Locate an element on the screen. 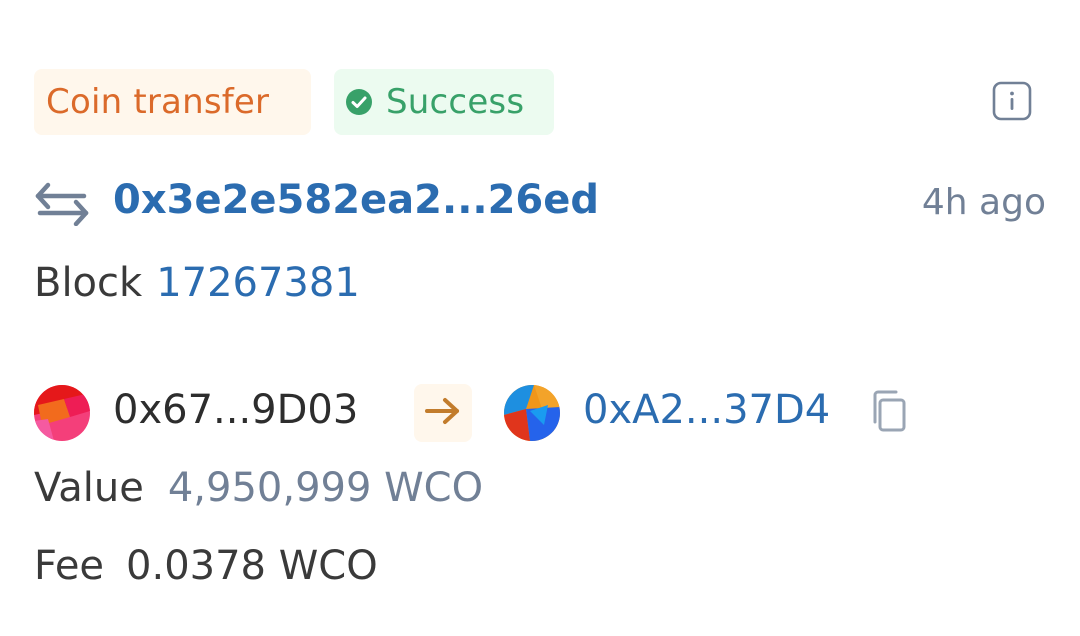 The height and width of the screenshot is (636, 1080). status-tag: Success is located at coordinates (444, 102).